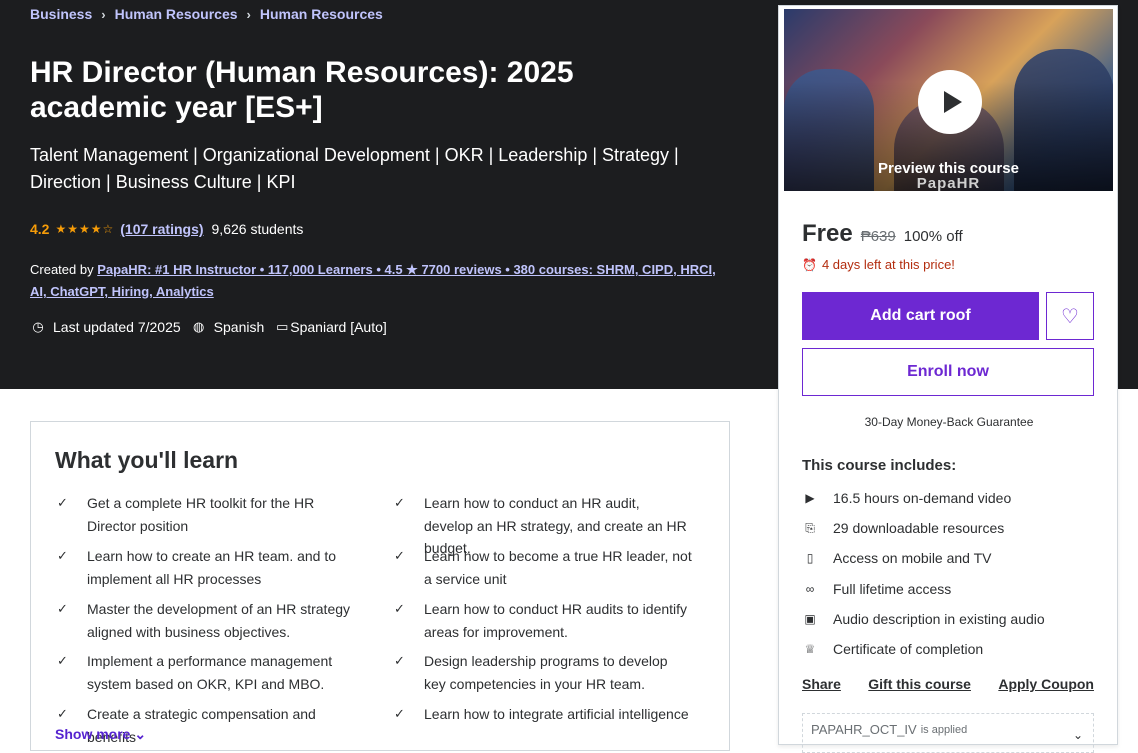 This screenshot has height=753, width=1138. What do you see at coordinates (257, 229) in the screenshot?
I see `students-count: 9,626 students` at bounding box center [257, 229].